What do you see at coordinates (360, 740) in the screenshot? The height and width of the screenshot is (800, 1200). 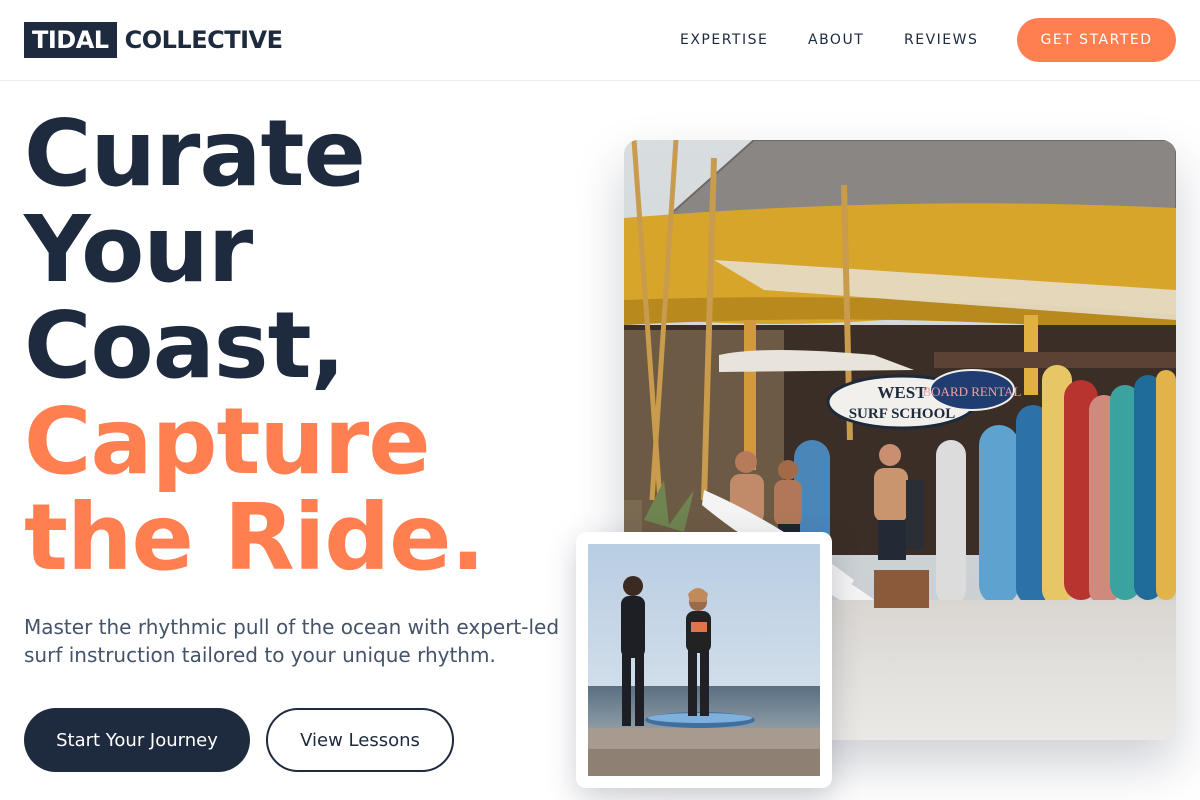 I see `view-lessons-button: View Lessons` at bounding box center [360, 740].